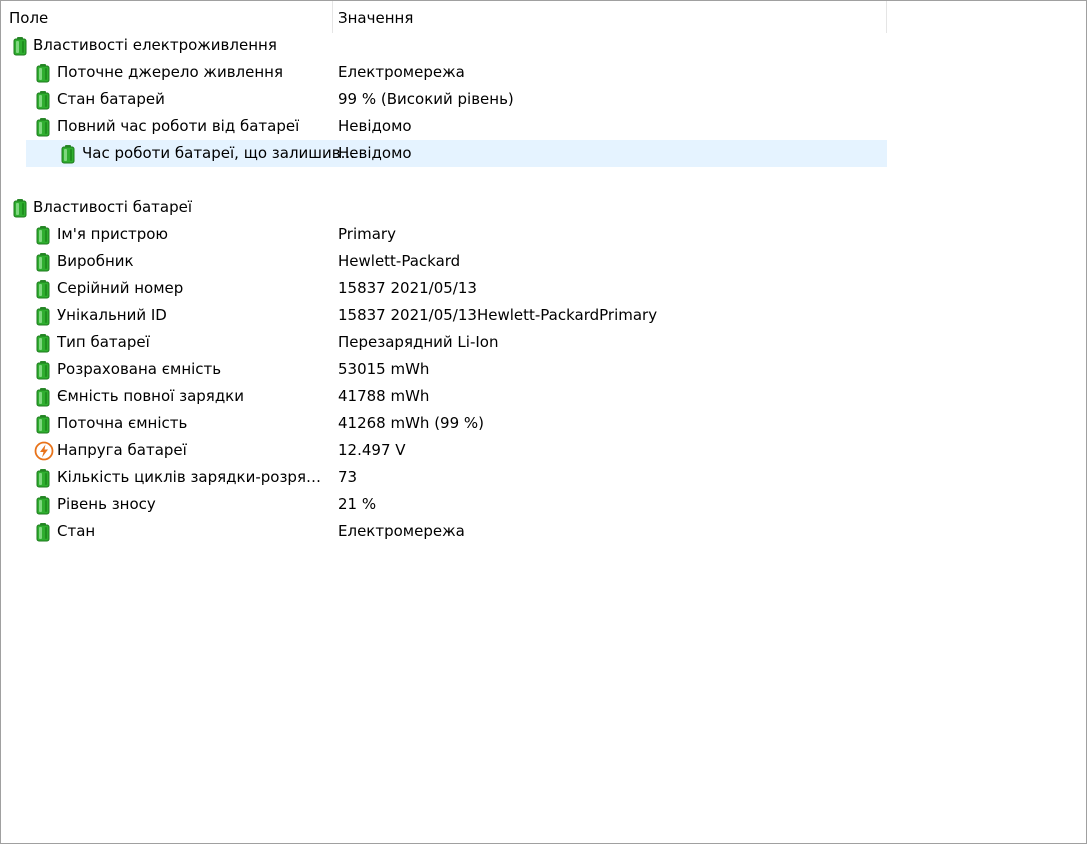 This screenshot has width=1087, height=844. I want to click on property-row: Стан батарей 99 % (Високий рівень), so click(444, 99).